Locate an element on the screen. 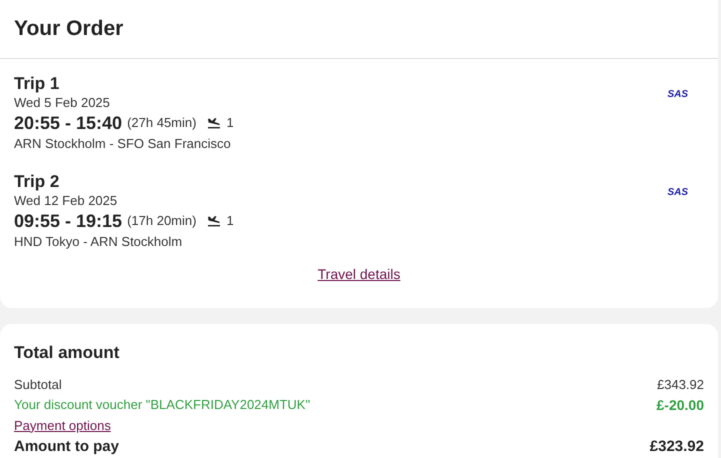 This screenshot has width=721, height=458. flight-times: 09:55 - 19:15 is located at coordinates (68, 221).